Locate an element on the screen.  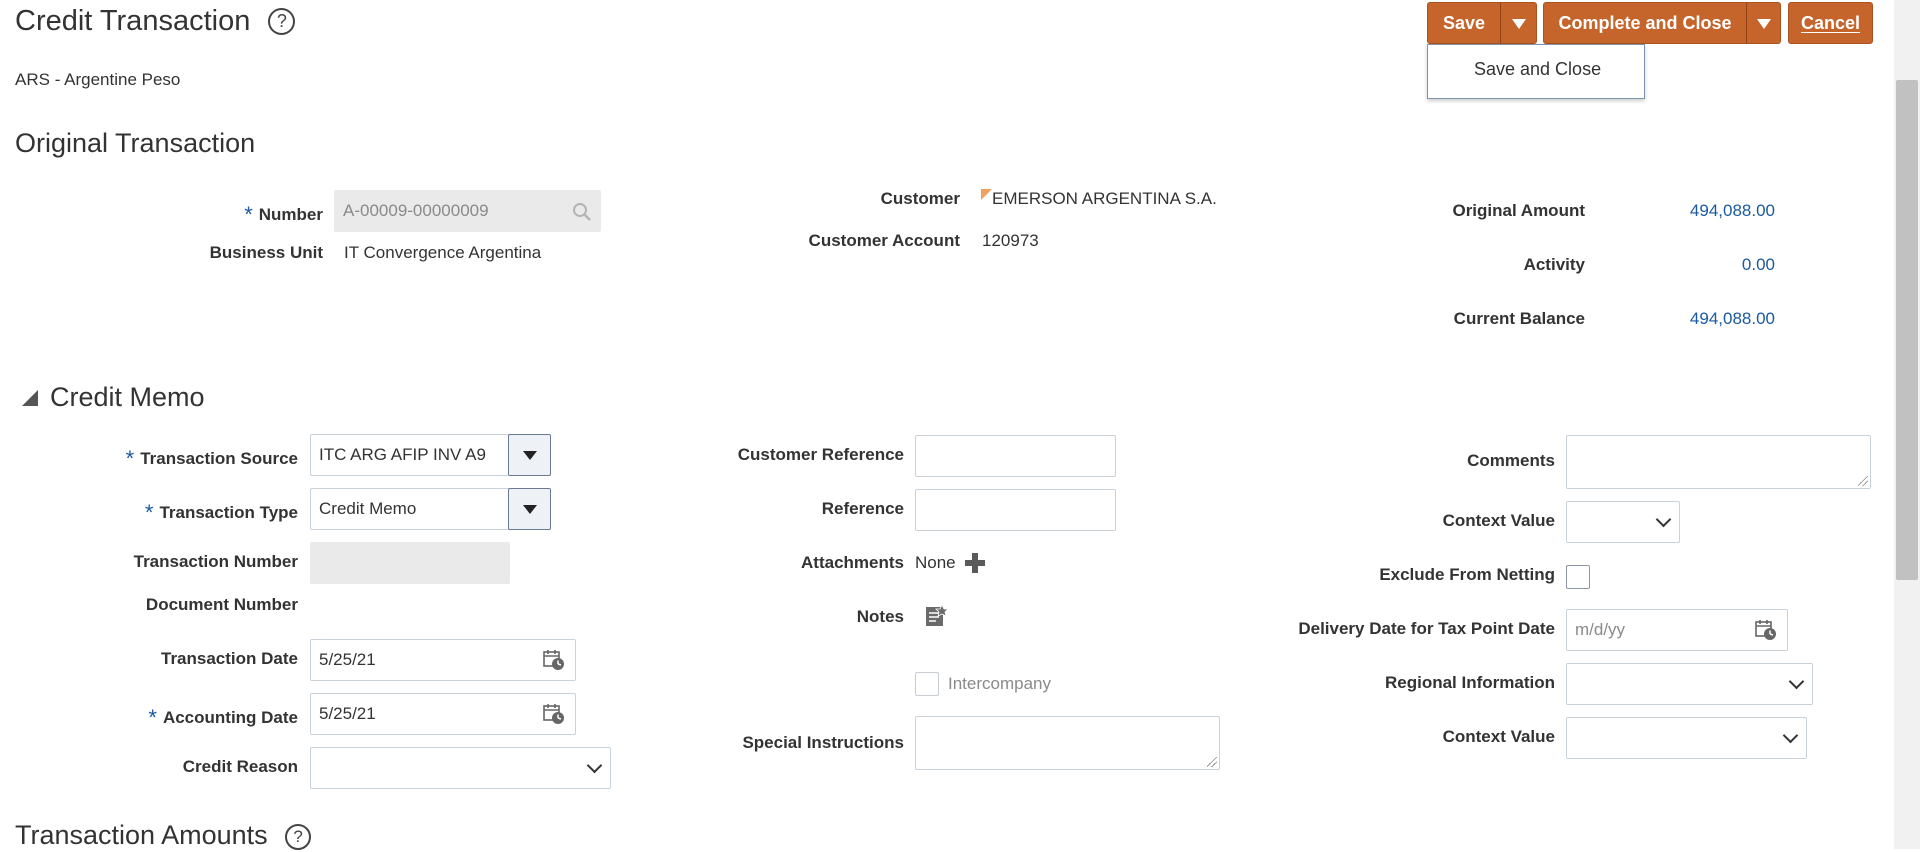
customer-value-wrap: EMERSON ARGENTINA S.A. is located at coordinates (1099, 199).